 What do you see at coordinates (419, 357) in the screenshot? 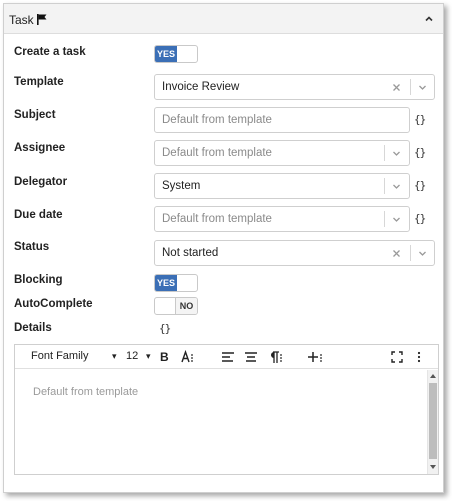
I see `more-icon` at bounding box center [419, 357].